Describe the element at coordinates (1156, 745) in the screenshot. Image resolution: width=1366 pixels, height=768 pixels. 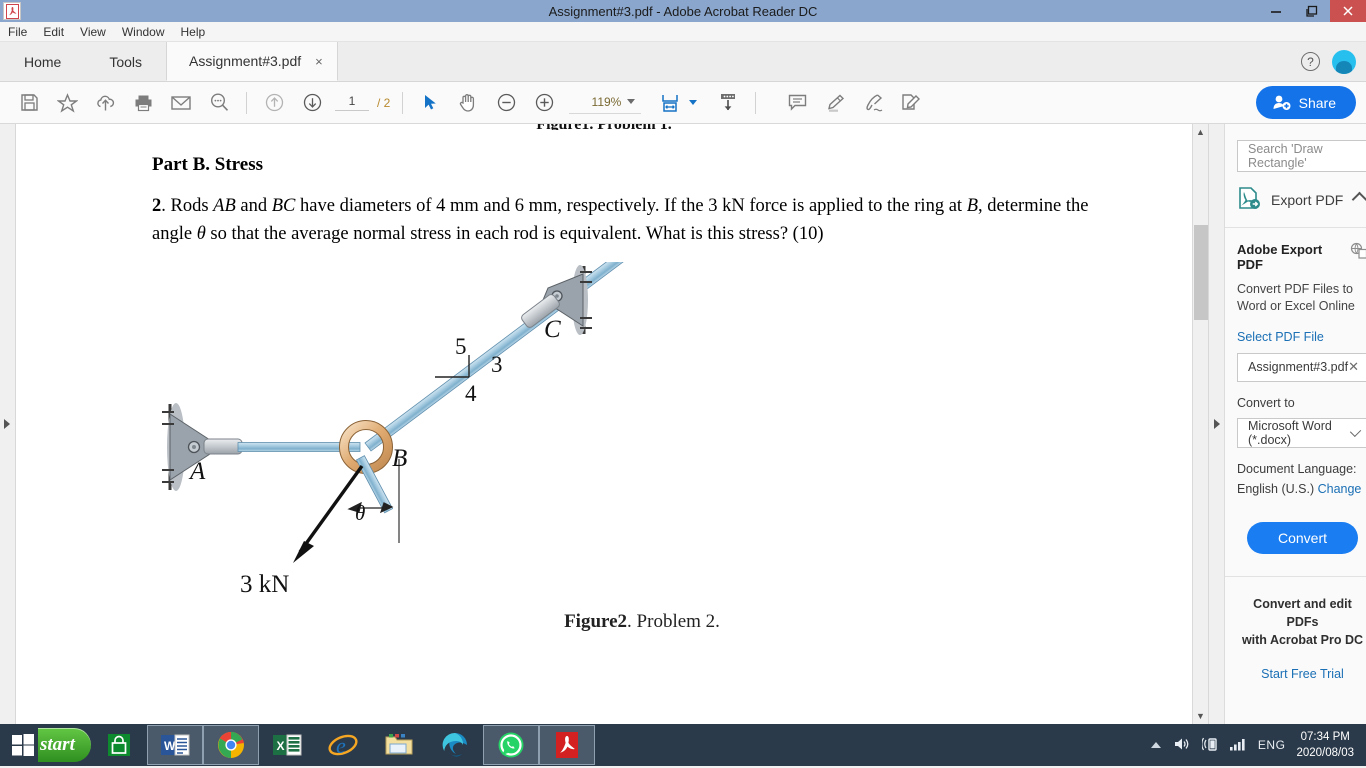
I see `show-hidden-icons-icon` at that location.